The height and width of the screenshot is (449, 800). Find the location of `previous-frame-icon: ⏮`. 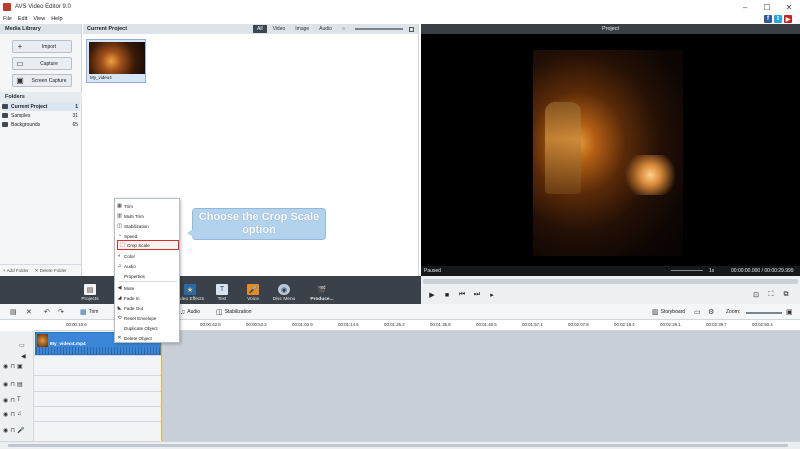

previous-frame-icon: ⏮ is located at coordinates (462, 295).